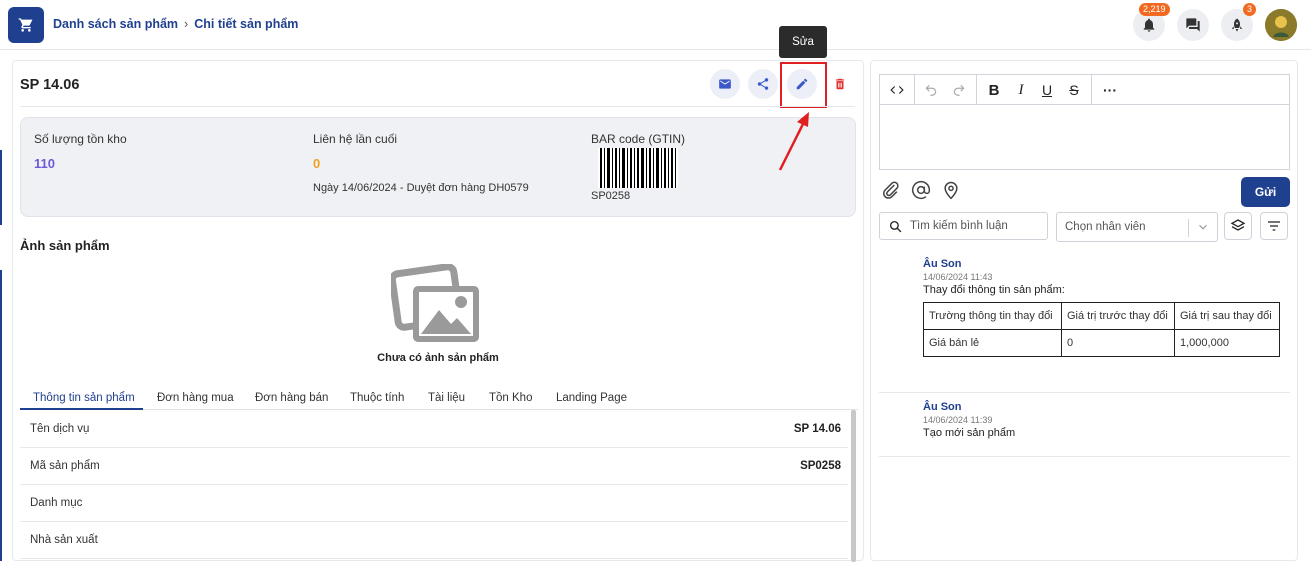 This screenshot has width=1311, height=562. What do you see at coordinates (317, 163) in the screenshot?
I see `last-contact-value: 0` at bounding box center [317, 163].